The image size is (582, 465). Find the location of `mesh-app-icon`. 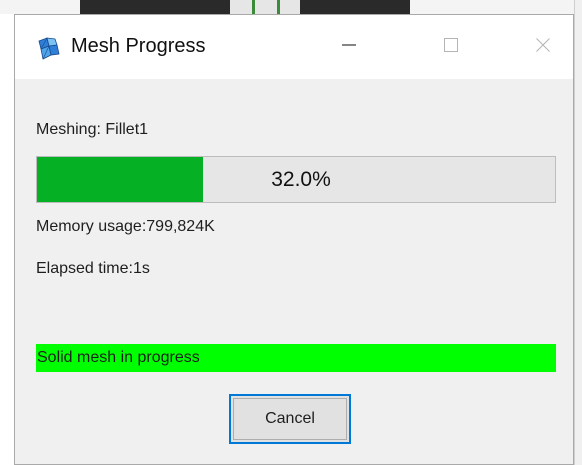

mesh-app-icon is located at coordinates (49, 49).